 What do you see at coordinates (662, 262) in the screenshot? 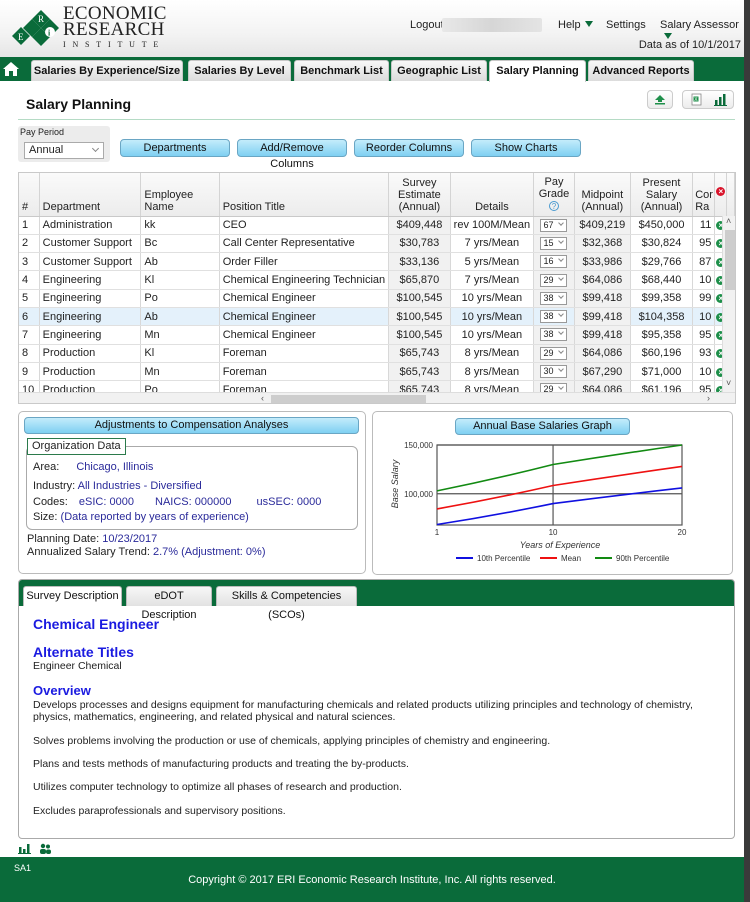
I see `present-salary-cell: $29,766` at bounding box center [662, 262].